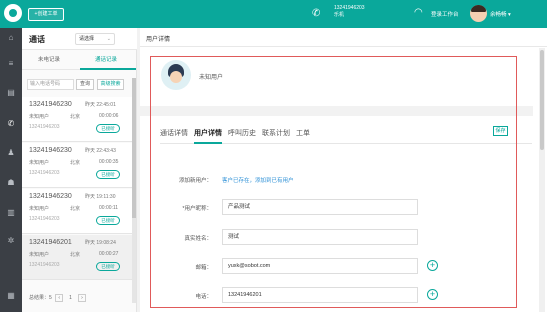 Image resolution: width=547 pixels, height=312 pixels. What do you see at coordinates (40, 298) in the screenshot?
I see `result-count: 总结果：5` at bounding box center [40, 298].